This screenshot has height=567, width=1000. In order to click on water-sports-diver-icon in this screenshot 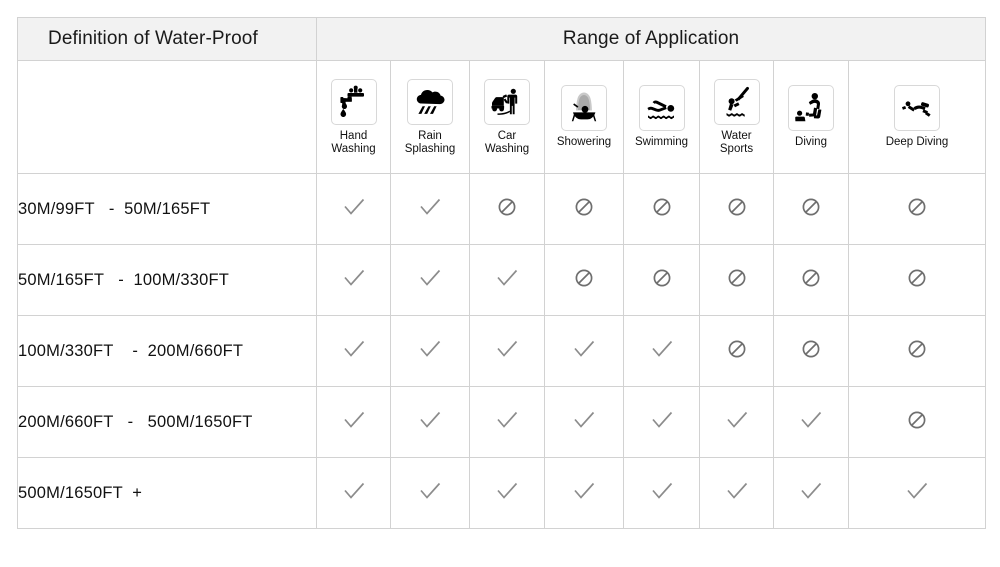, I will do `click(736, 102)`.